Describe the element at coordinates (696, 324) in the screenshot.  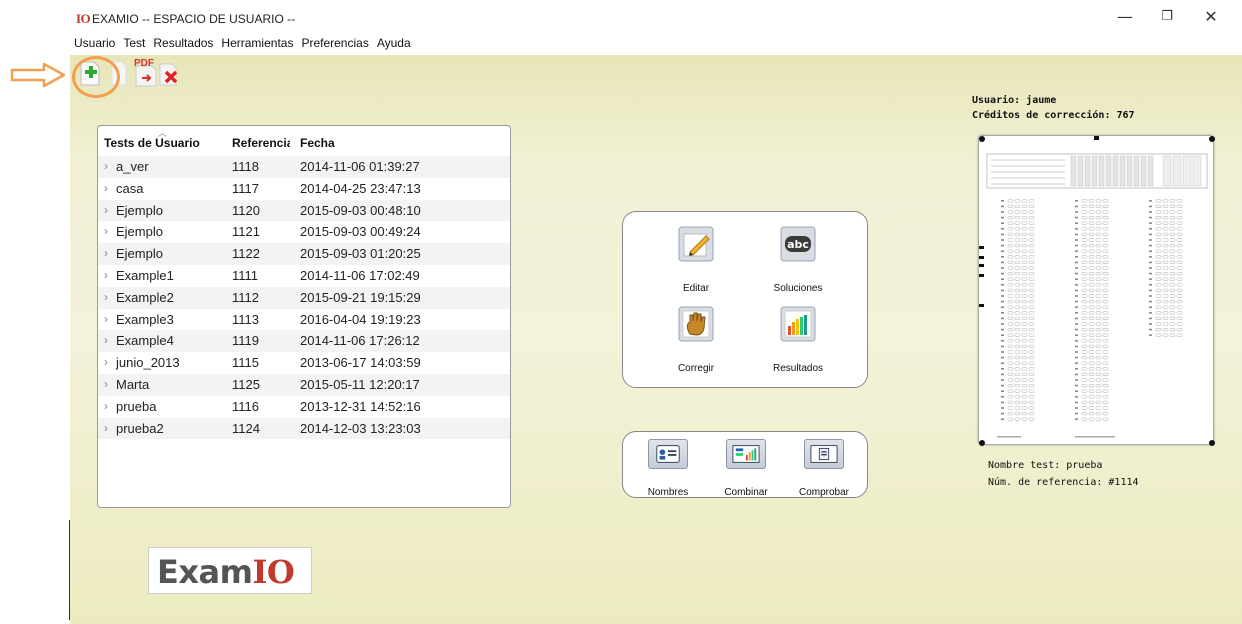
I see `grade-hand-icon` at that location.